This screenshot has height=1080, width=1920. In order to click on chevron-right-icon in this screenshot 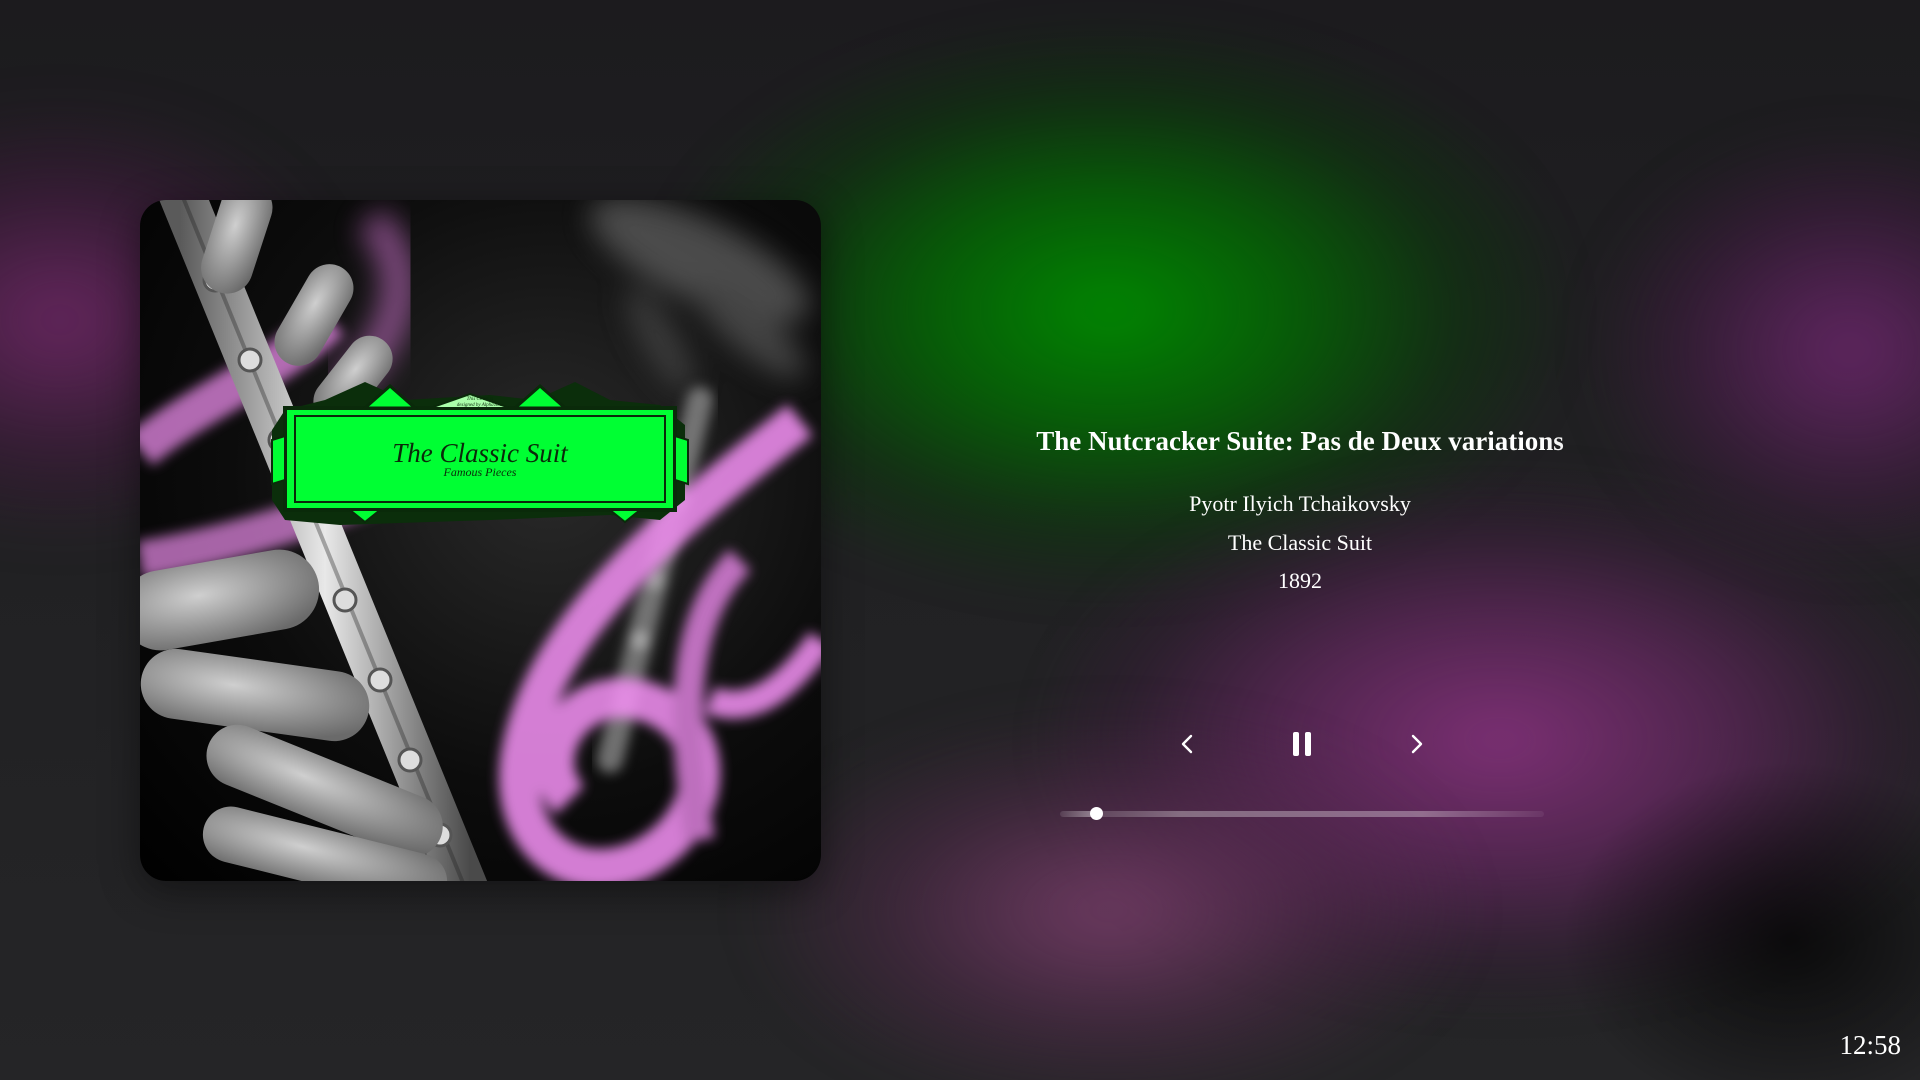, I will do `click(1417, 744)`.